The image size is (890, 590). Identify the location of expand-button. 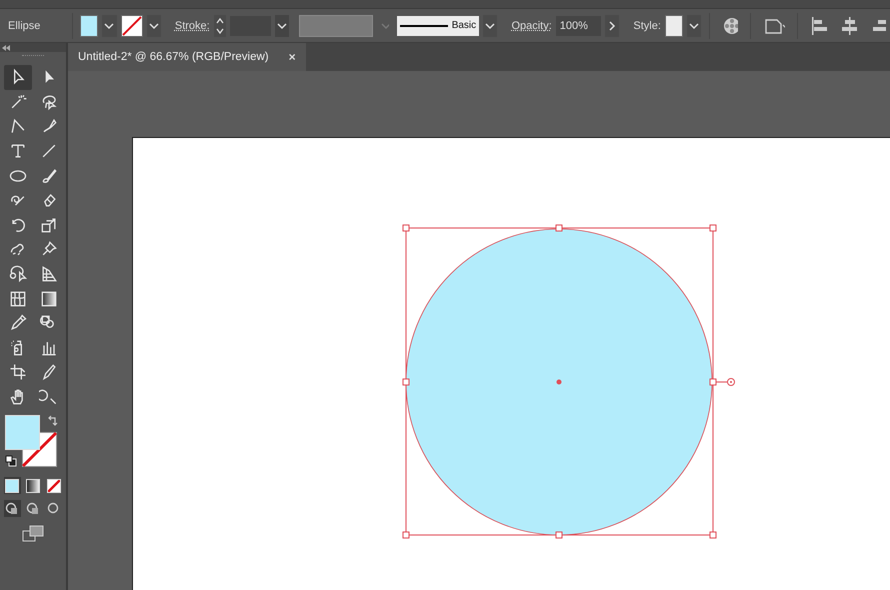
(612, 25).